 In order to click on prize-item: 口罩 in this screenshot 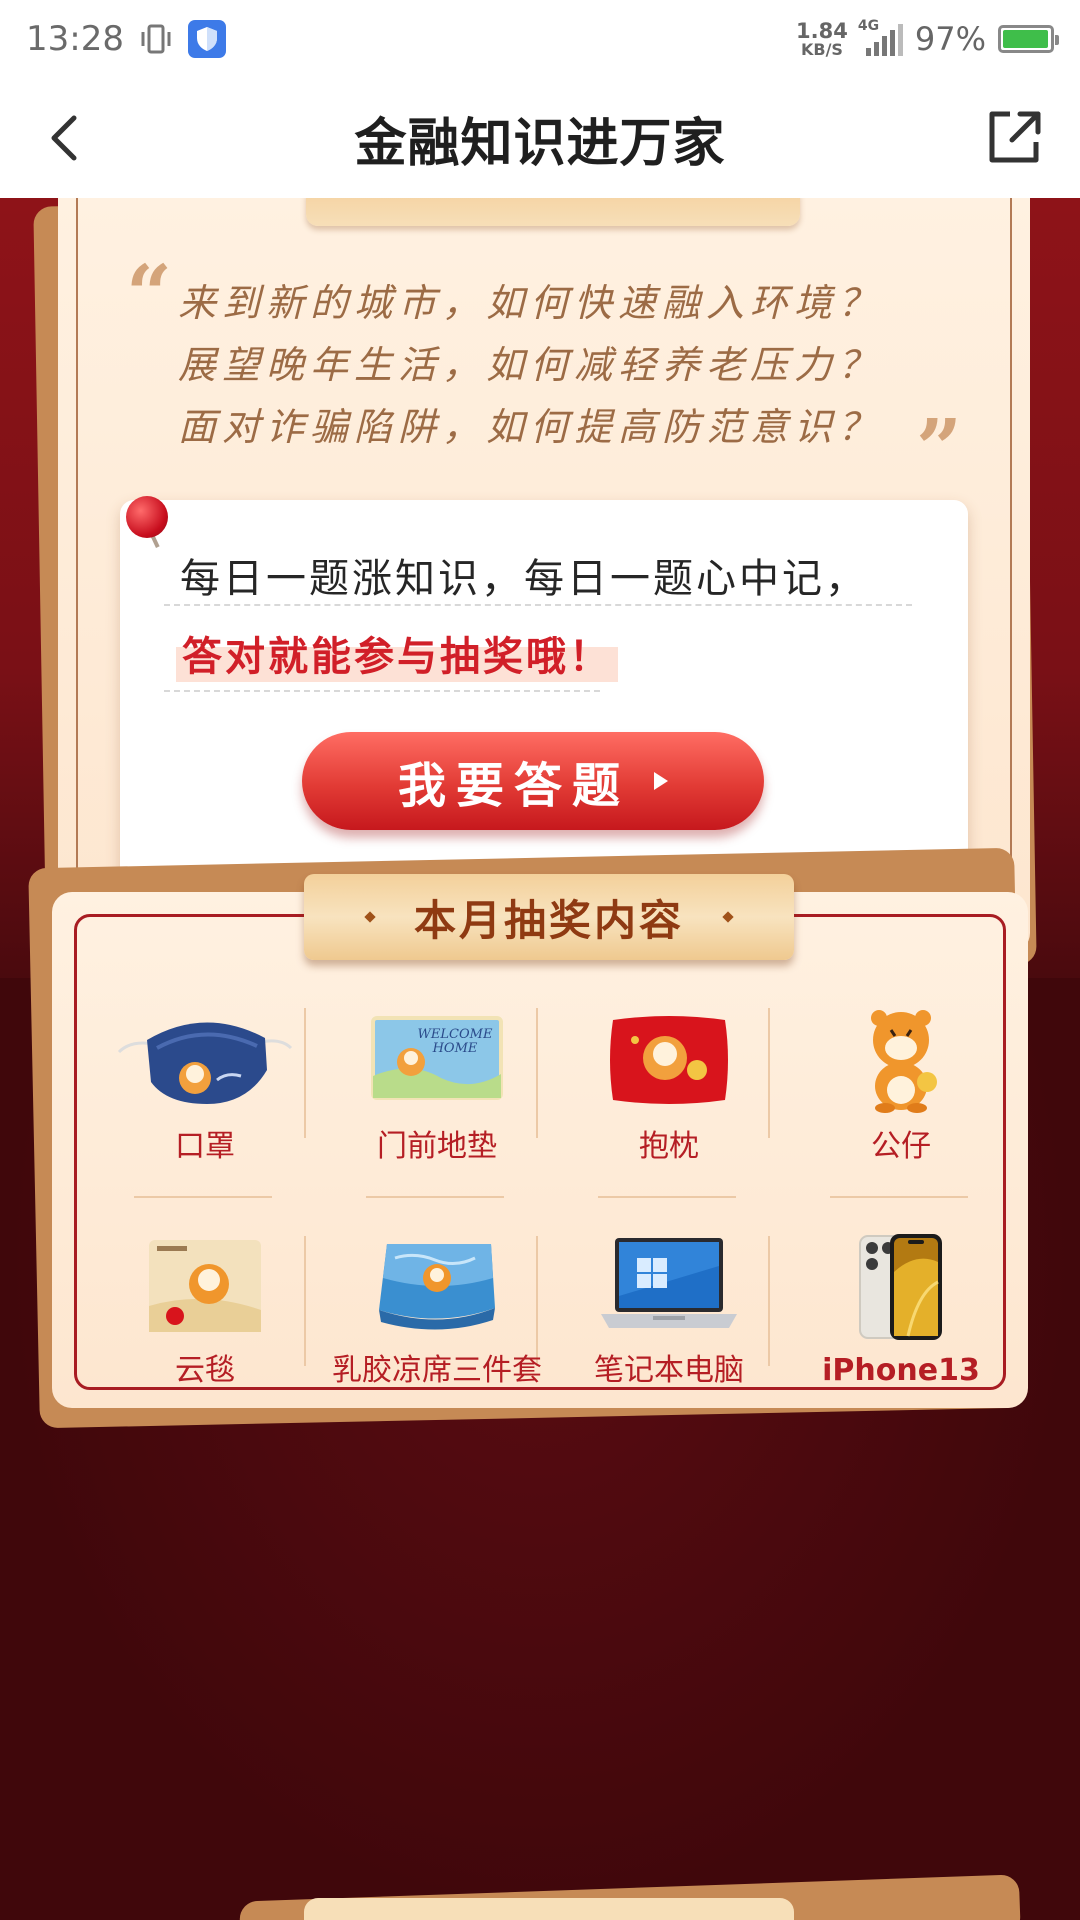, I will do `click(205, 1102)`.